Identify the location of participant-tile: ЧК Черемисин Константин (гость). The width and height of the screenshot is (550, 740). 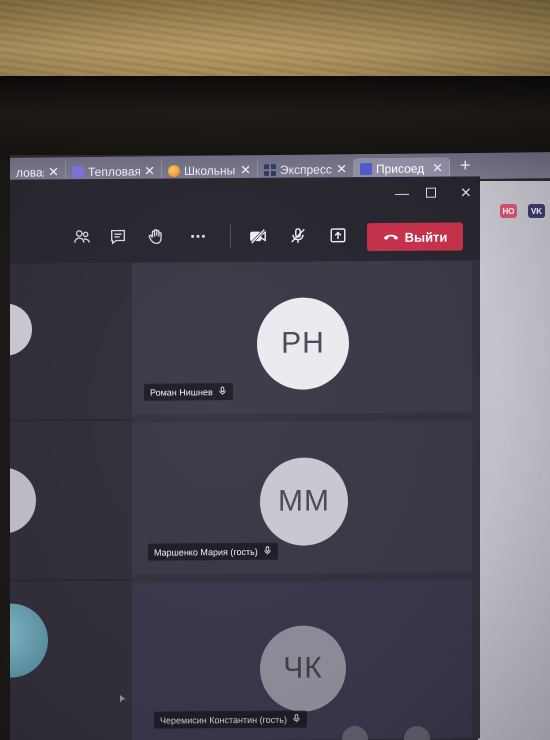
(302, 660).